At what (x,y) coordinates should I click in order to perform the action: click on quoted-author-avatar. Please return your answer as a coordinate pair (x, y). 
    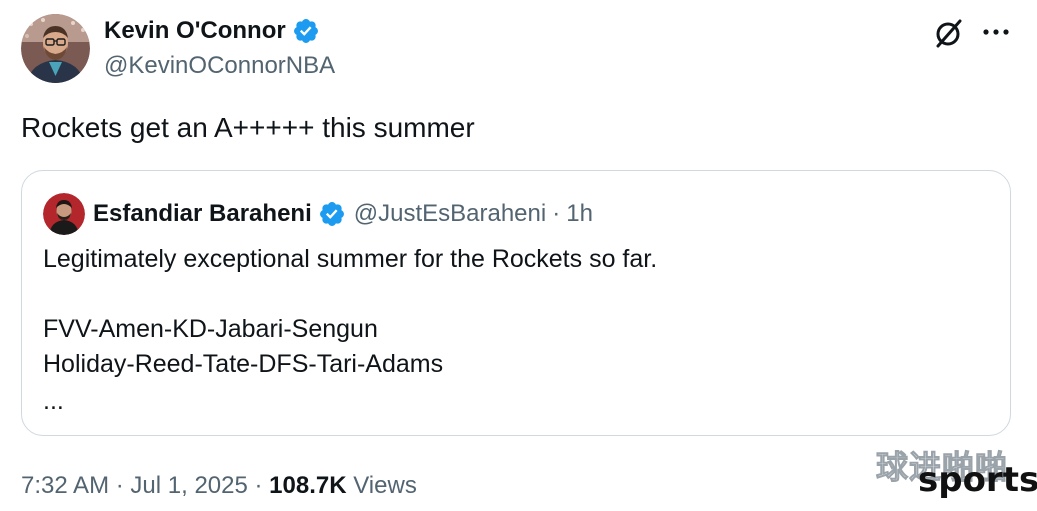
    Looking at the image, I should click on (64, 214).